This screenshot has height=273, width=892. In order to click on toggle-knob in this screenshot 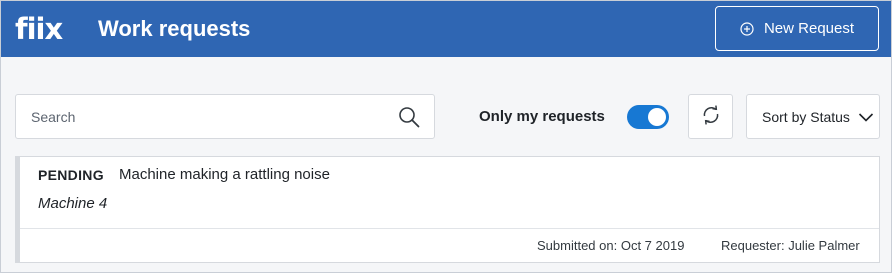, I will do `click(657, 117)`.